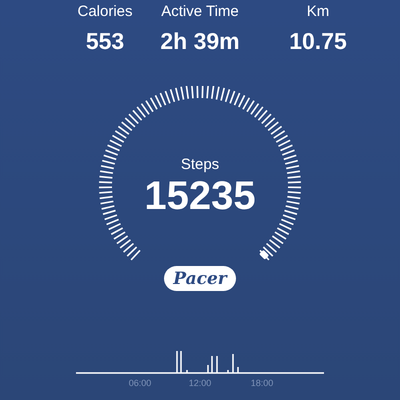  What do you see at coordinates (262, 383) in the screenshot?
I see `time-label: 18:00` at bounding box center [262, 383].